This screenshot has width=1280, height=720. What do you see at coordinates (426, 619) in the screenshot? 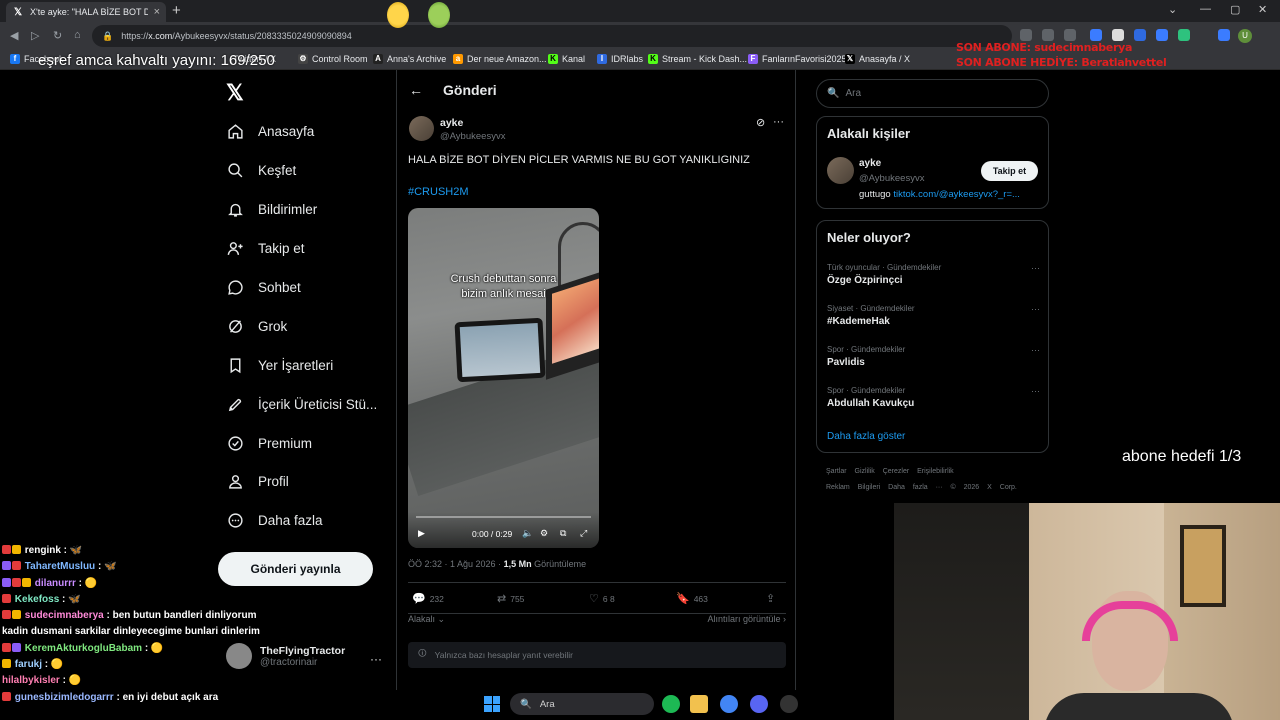
I see `reply-sort-dropdown: Alakalı ⌄` at bounding box center [426, 619].